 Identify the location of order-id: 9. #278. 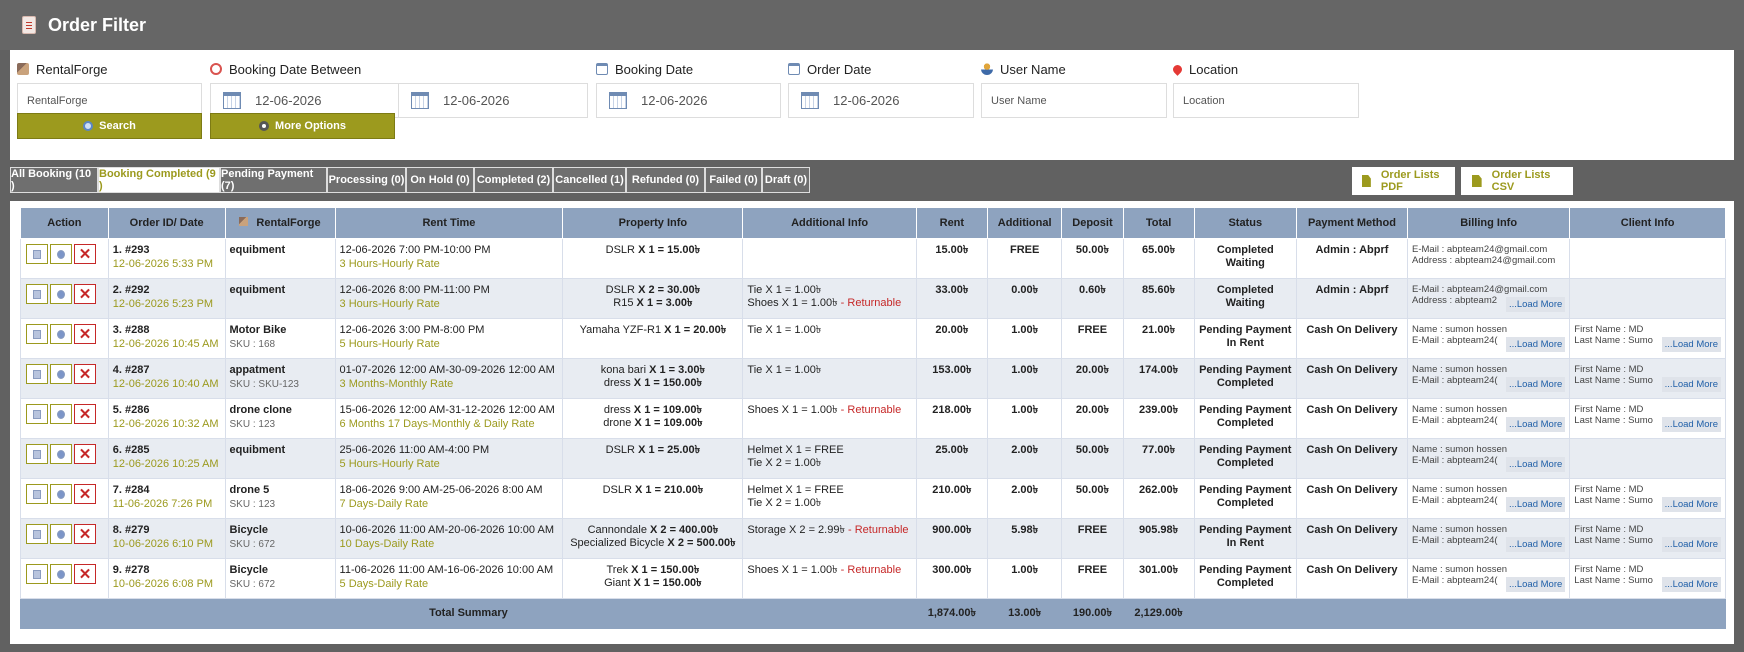
(167, 570).